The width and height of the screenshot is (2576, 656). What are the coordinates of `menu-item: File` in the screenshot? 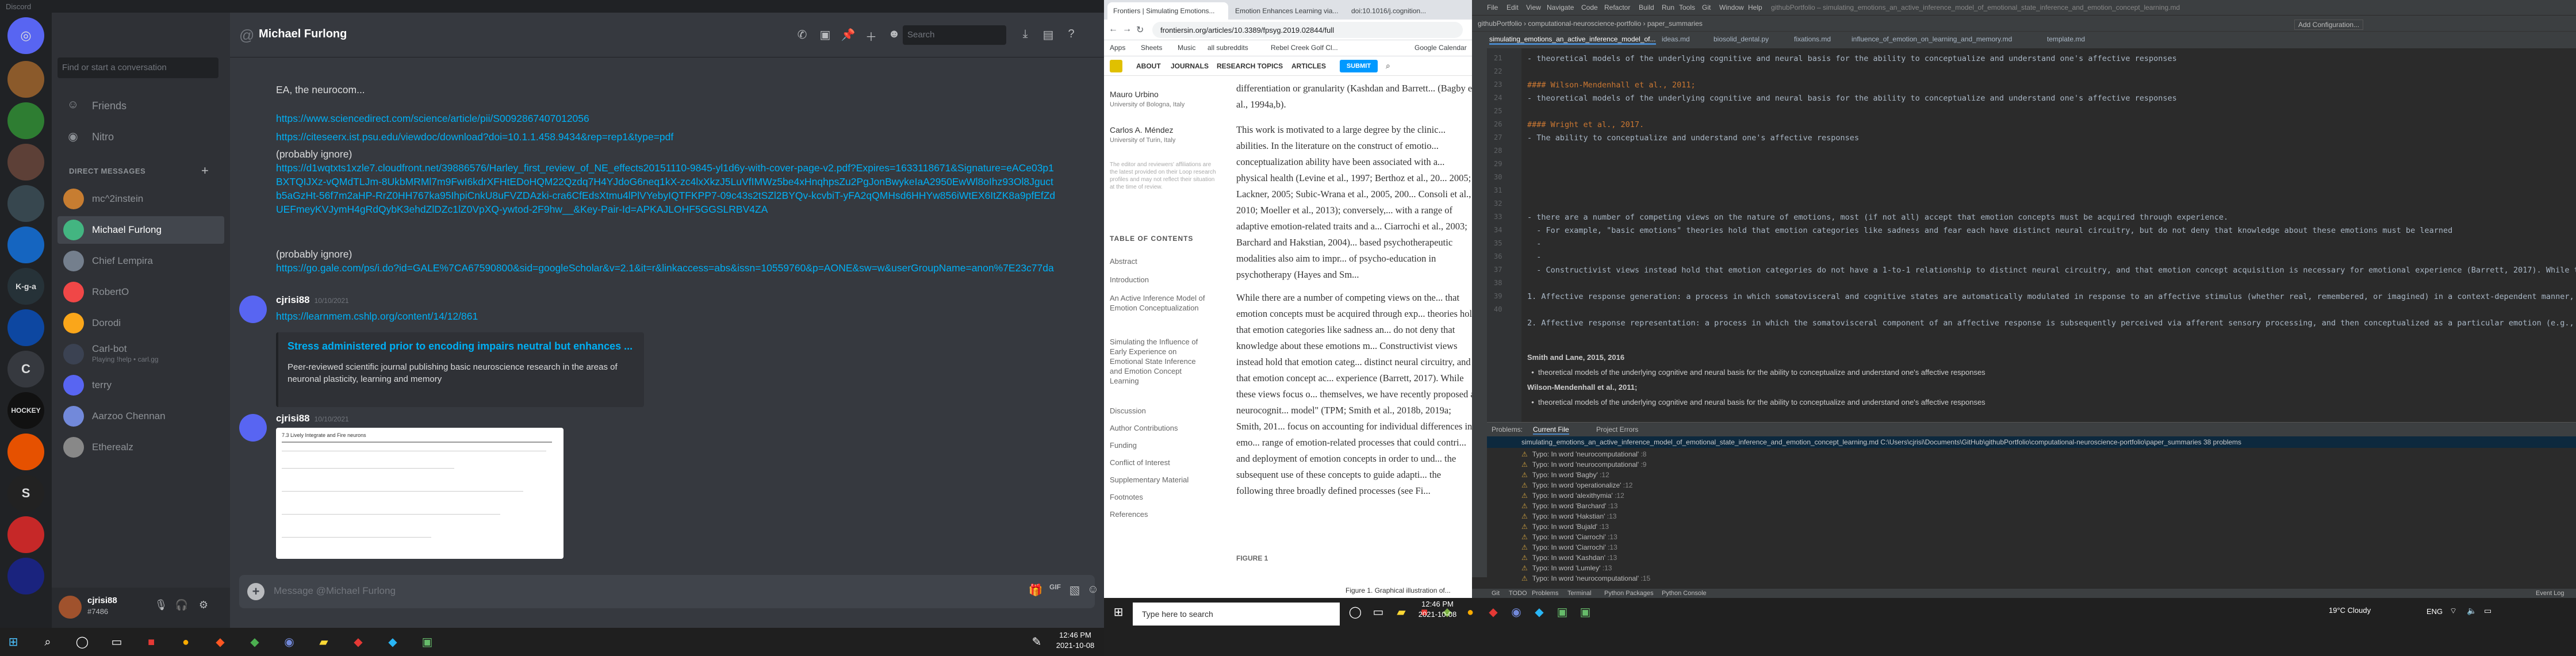 It's located at (1492, 7).